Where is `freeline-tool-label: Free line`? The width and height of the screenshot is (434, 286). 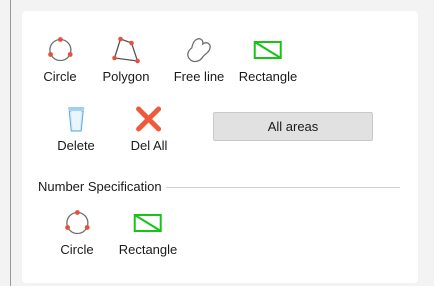 freeline-tool-label: Free line is located at coordinates (199, 76).